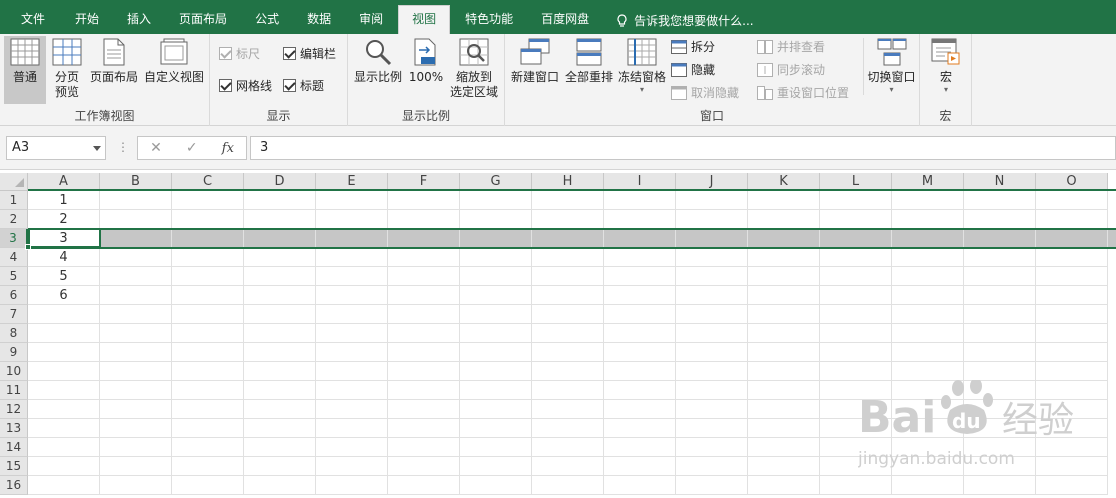  Describe the element at coordinates (14, 238) in the screenshot. I see `row-header-3: 3` at that location.